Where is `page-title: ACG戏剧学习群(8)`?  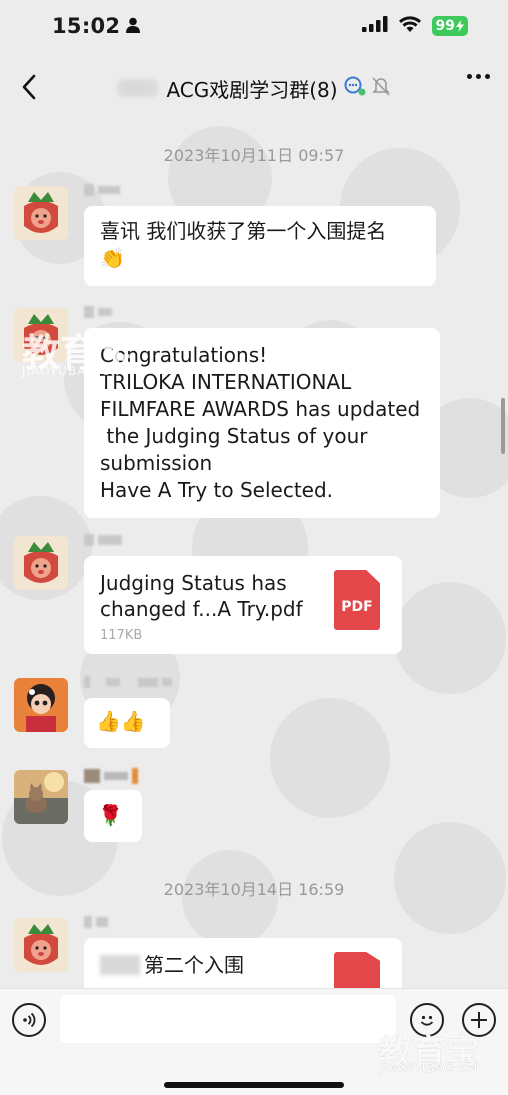
page-title: ACG戏剧学习群(8) is located at coordinates (252, 89).